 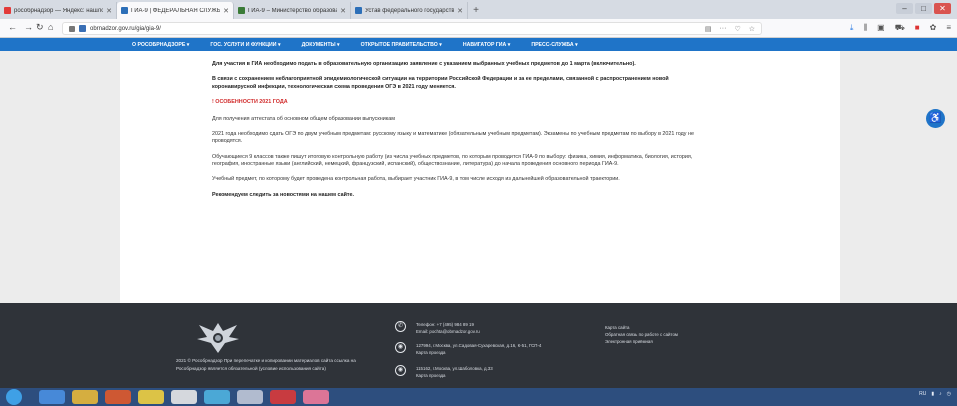 What do you see at coordinates (448, 331) in the screenshot?
I see `email-link: Email: pochta@obrnadzor.gov.ru` at bounding box center [448, 331].